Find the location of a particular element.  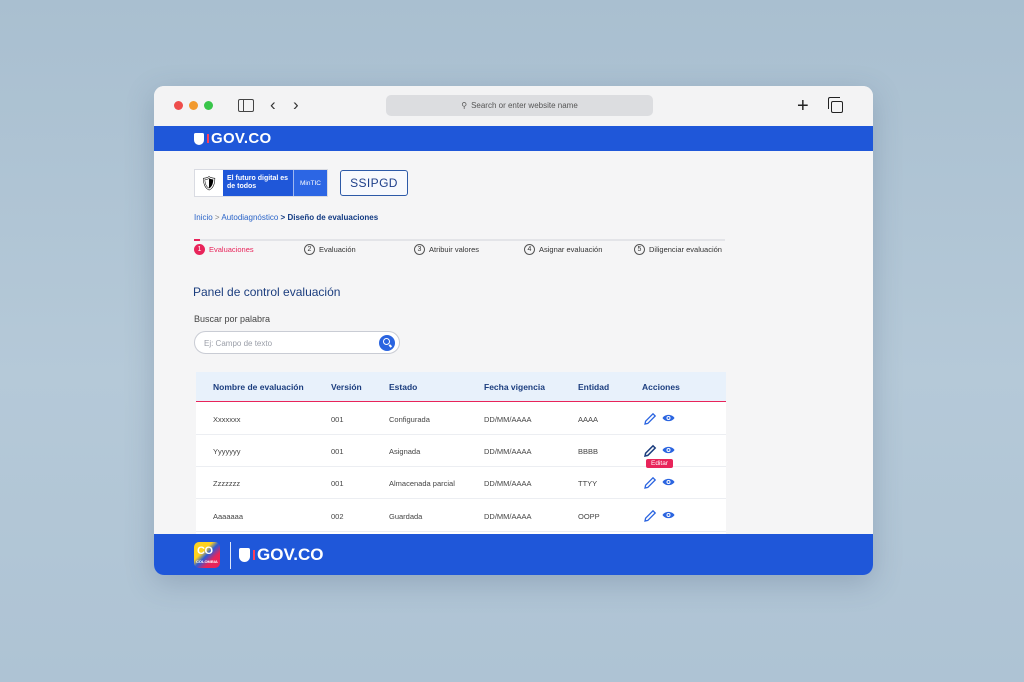

step-number: 4 is located at coordinates (529, 249).